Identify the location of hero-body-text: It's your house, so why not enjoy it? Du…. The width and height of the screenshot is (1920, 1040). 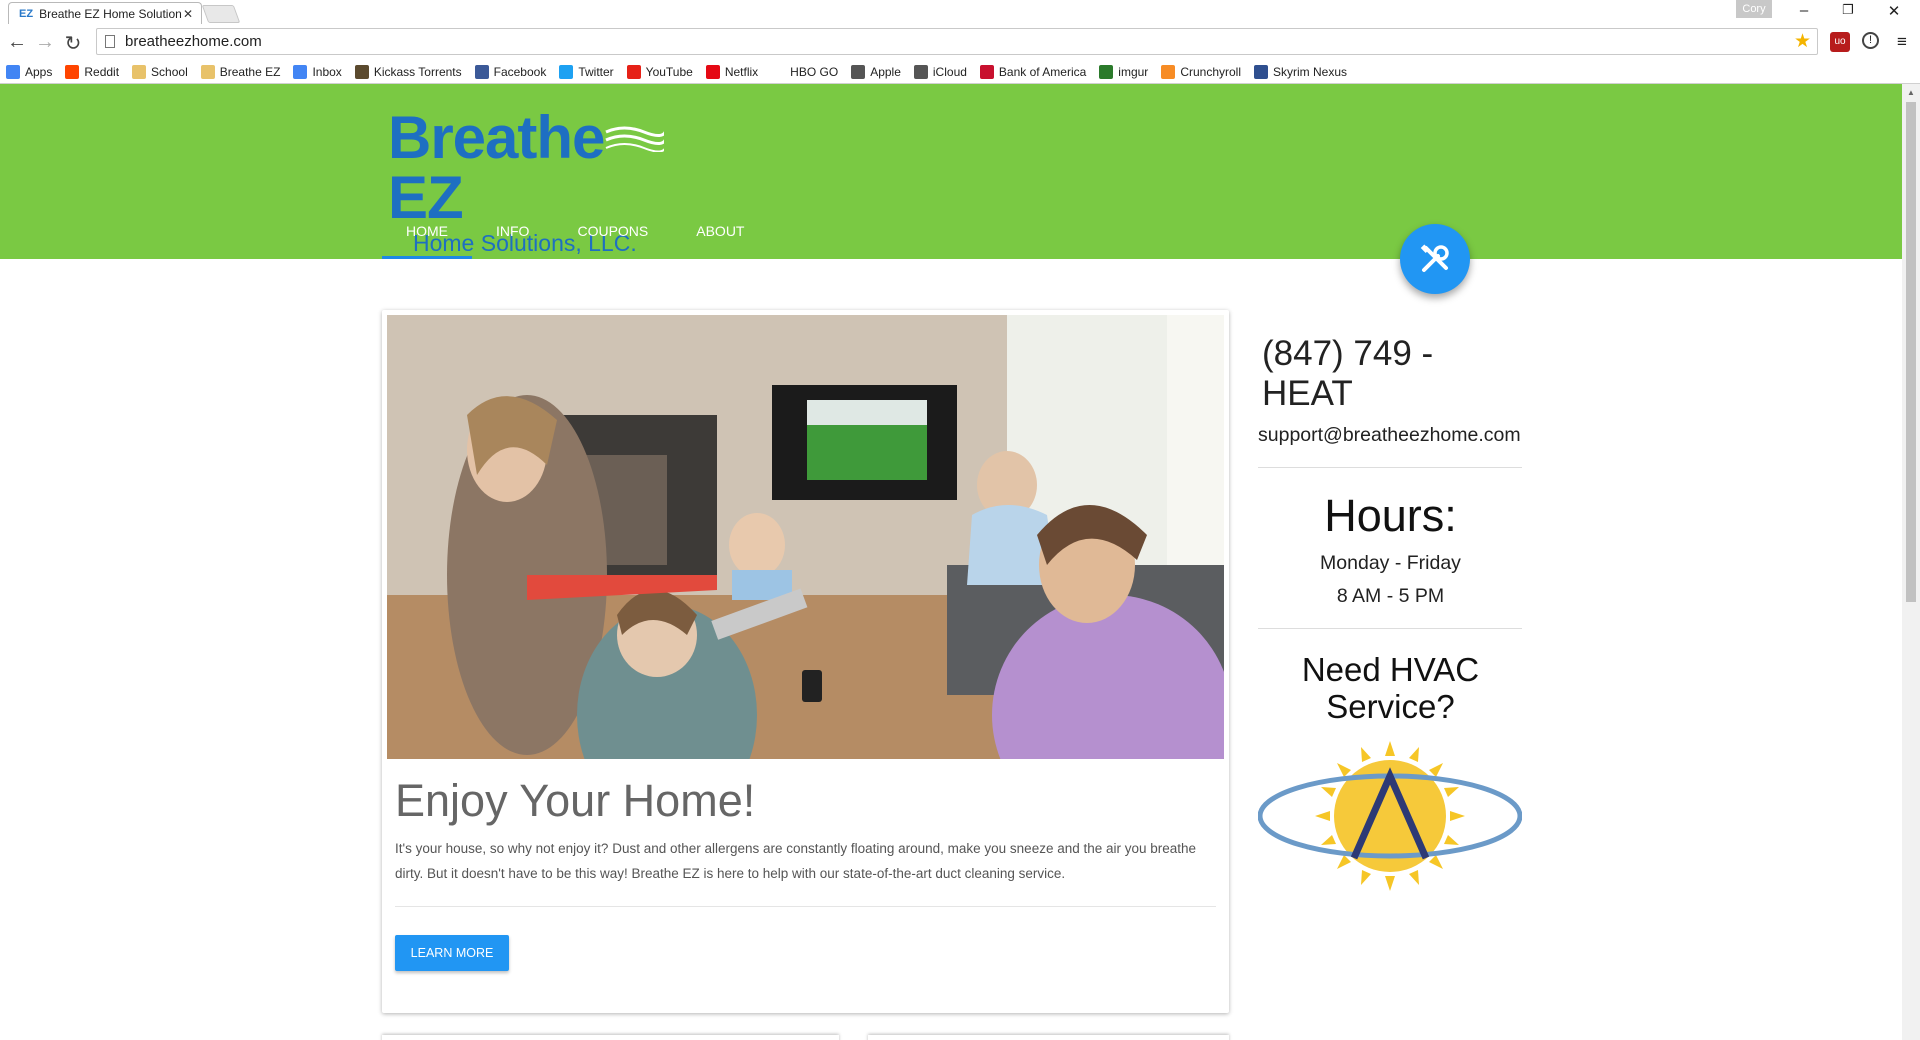
(796, 861).